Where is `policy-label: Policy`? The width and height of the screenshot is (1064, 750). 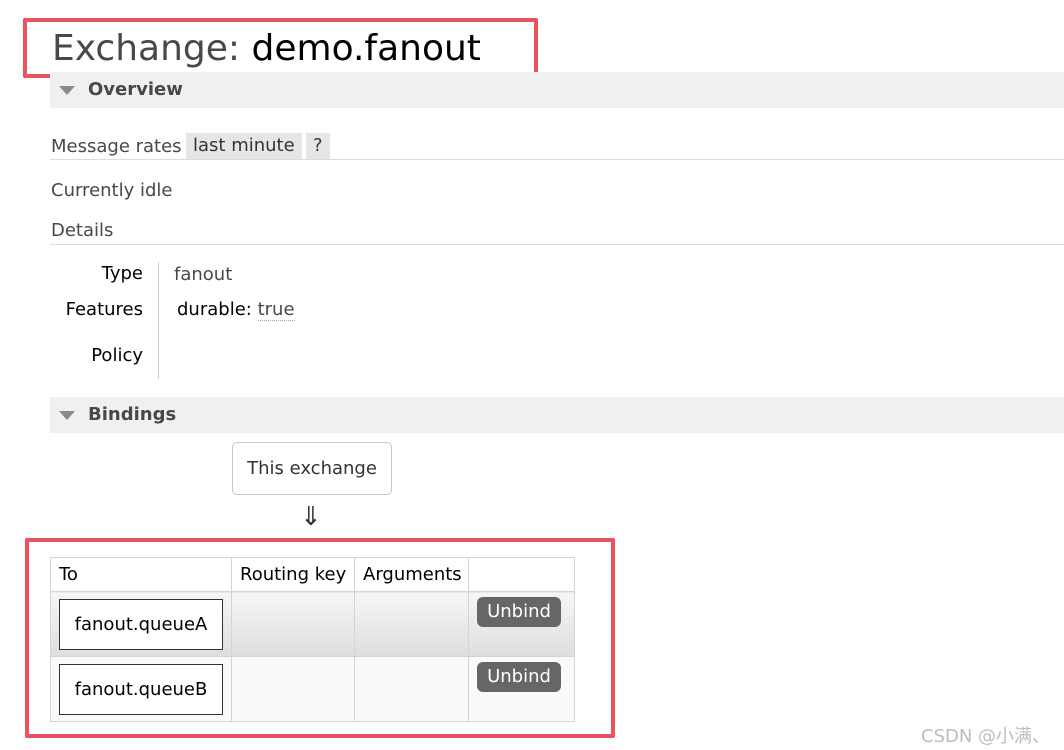 policy-label: Policy is located at coordinates (117, 355).